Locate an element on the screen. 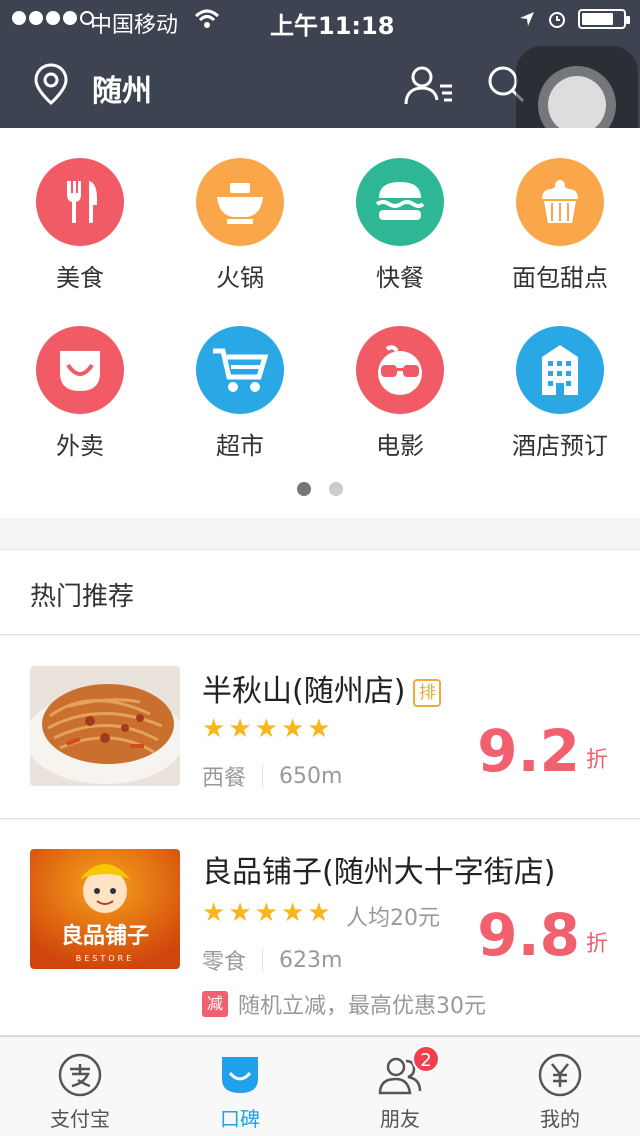  discount-value: 9.8 is located at coordinates (528, 935).